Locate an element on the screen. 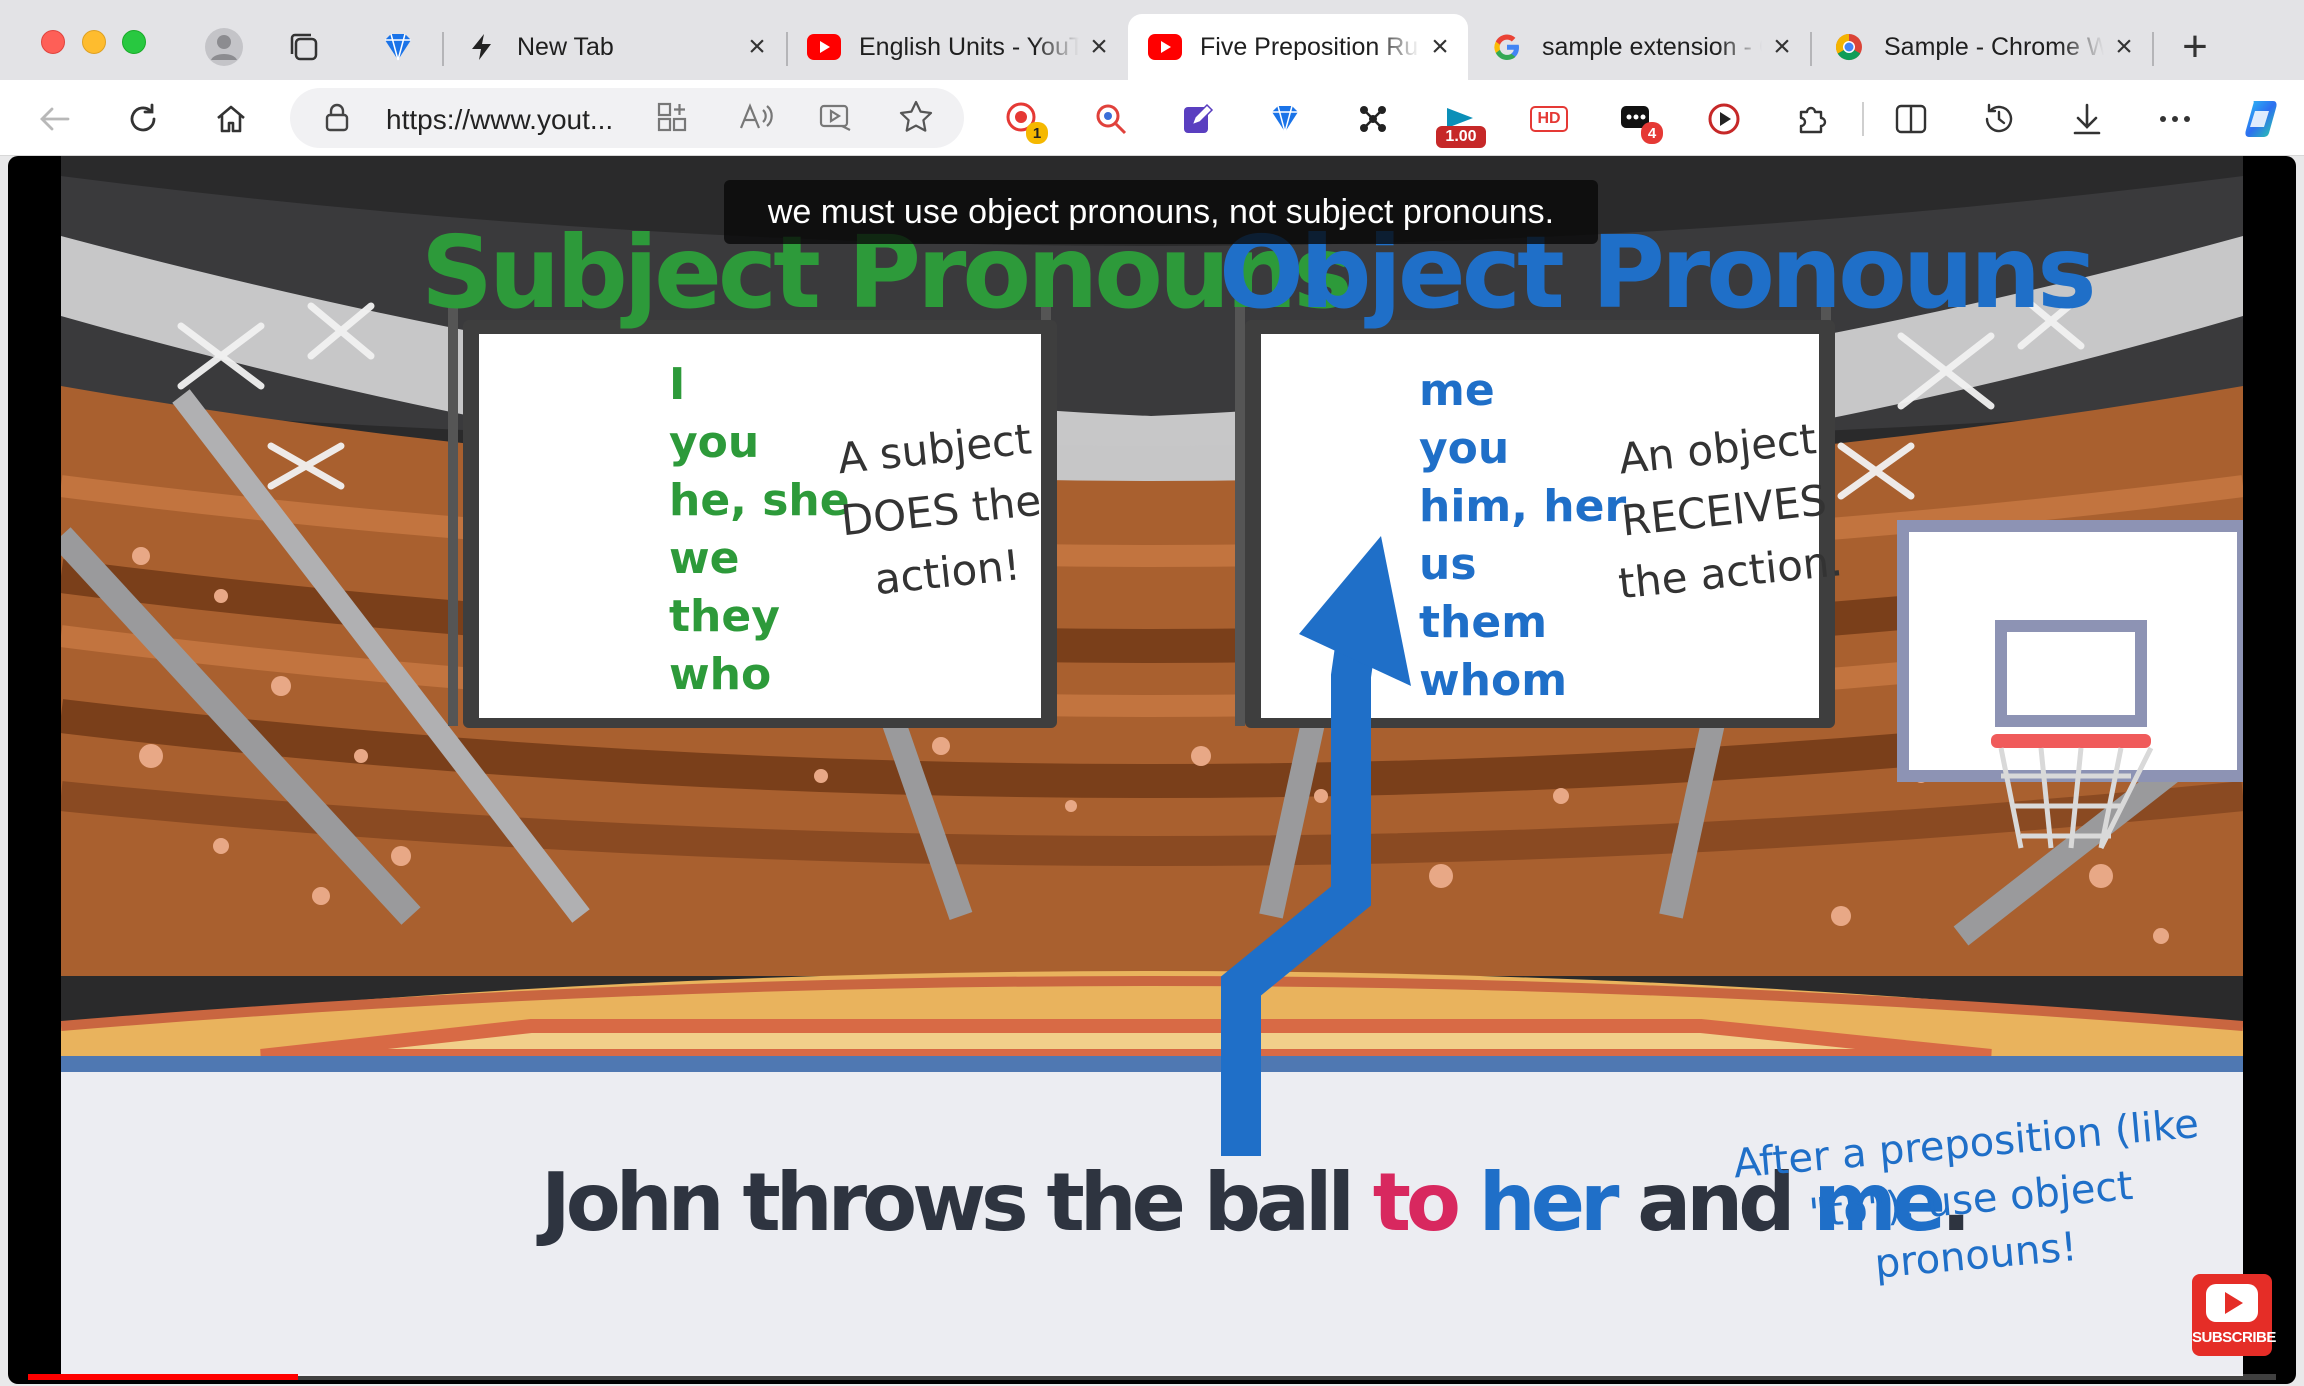 The image size is (2304, 1386). playback-speed-icon: 1.00 is located at coordinates (1461, 121).